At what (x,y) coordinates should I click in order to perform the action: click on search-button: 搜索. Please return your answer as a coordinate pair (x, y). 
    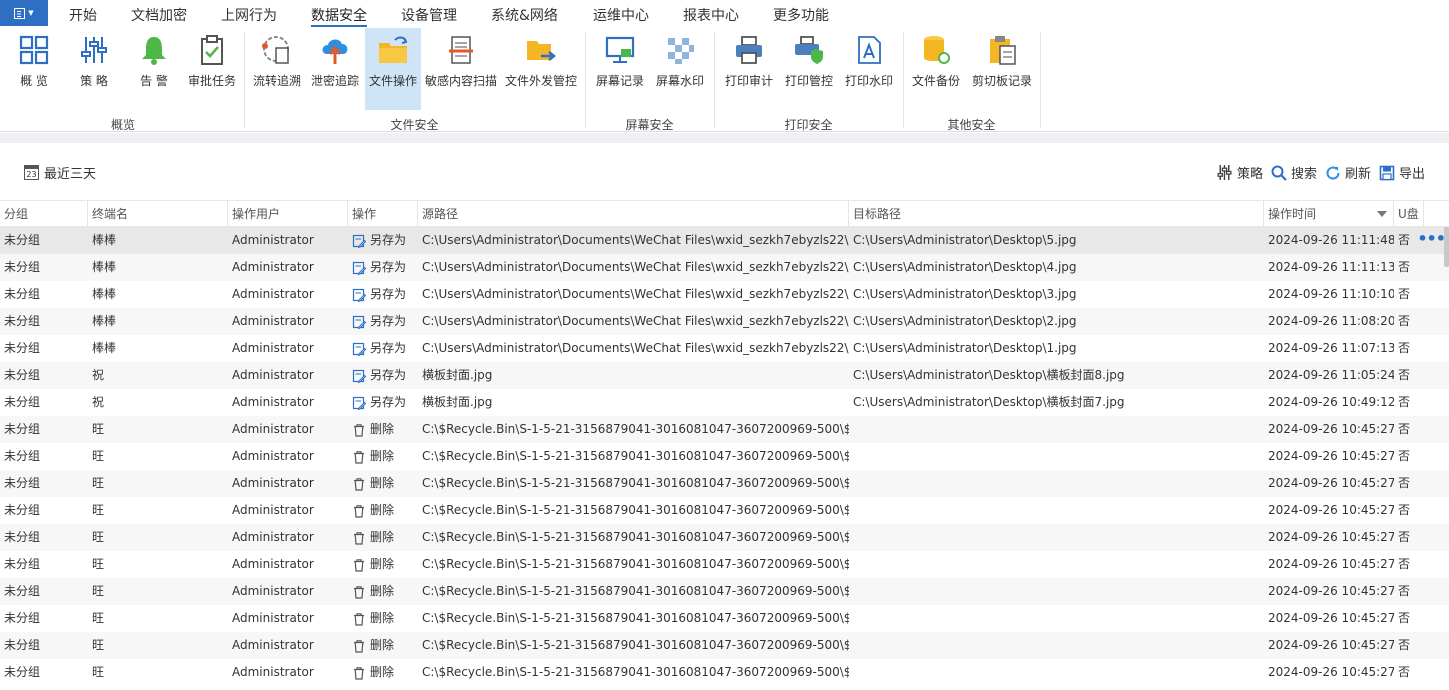
    Looking at the image, I should click on (1294, 172).